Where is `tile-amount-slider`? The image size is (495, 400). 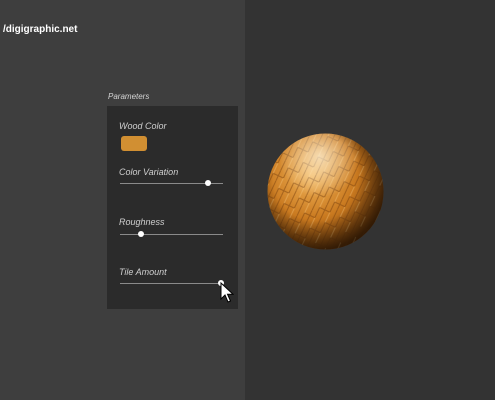 tile-amount-slider is located at coordinates (172, 284).